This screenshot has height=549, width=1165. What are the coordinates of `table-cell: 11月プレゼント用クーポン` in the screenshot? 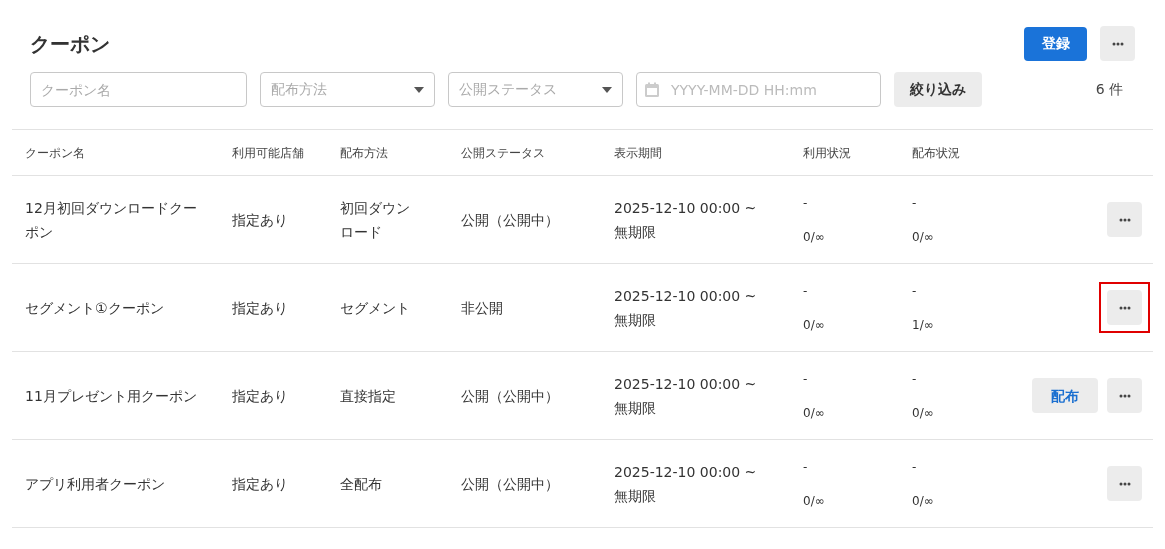 It's located at (111, 395).